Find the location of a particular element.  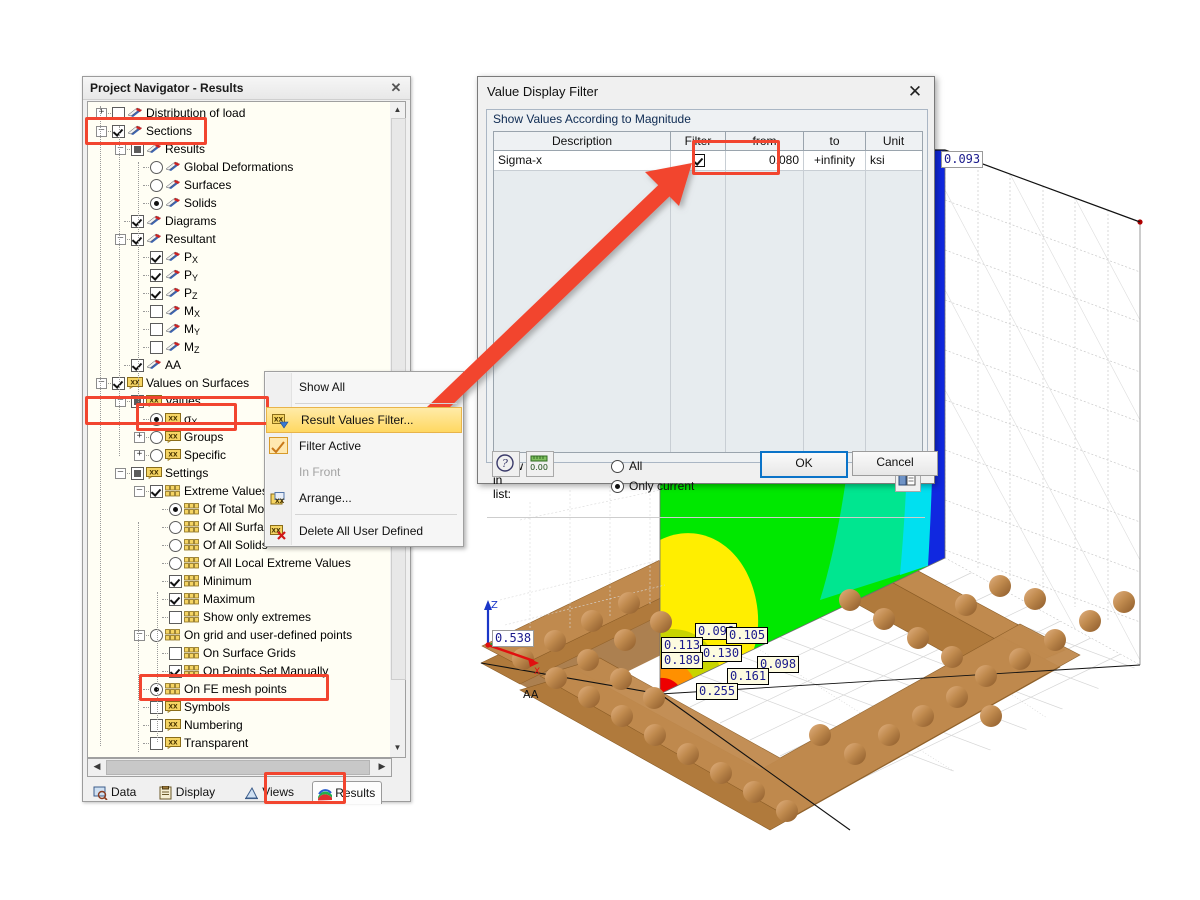

tree-item-maximum: Maximum is located at coordinates (238, 599).